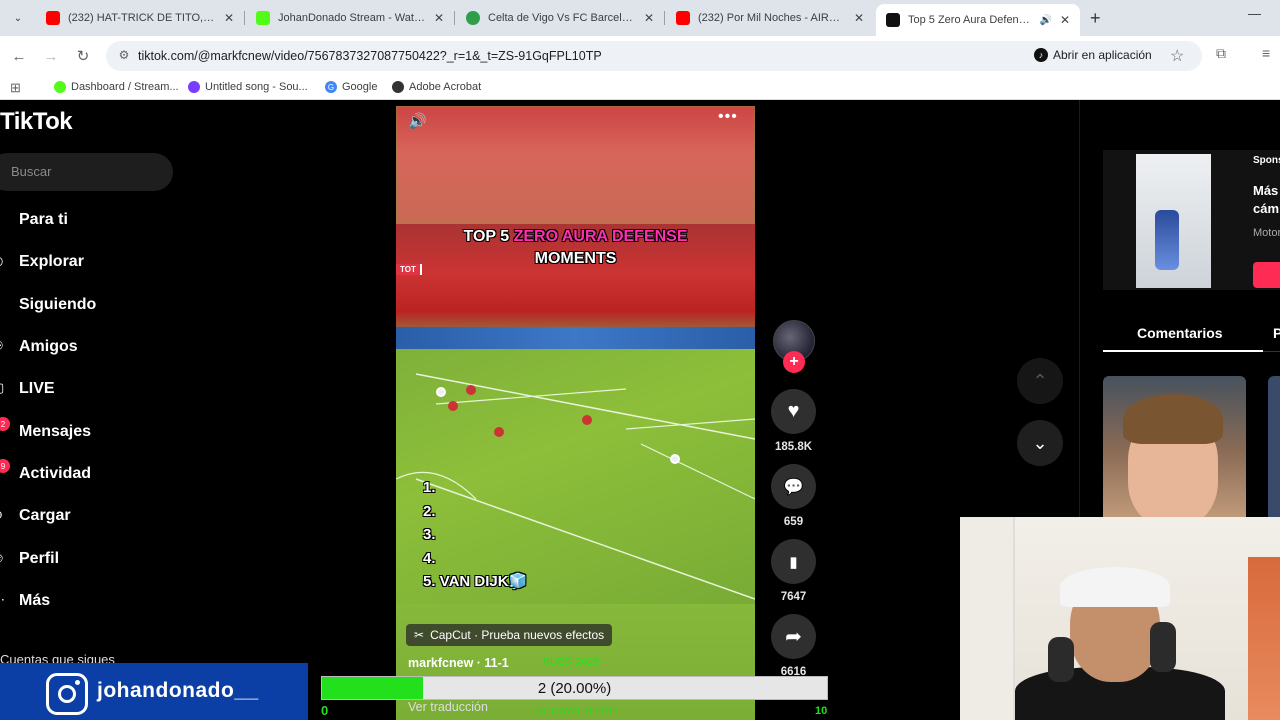 This screenshot has width=1280, height=720. What do you see at coordinates (458, 663) in the screenshot?
I see `video-author: markfcnew · 11-1` at bounding box center [458, 663].